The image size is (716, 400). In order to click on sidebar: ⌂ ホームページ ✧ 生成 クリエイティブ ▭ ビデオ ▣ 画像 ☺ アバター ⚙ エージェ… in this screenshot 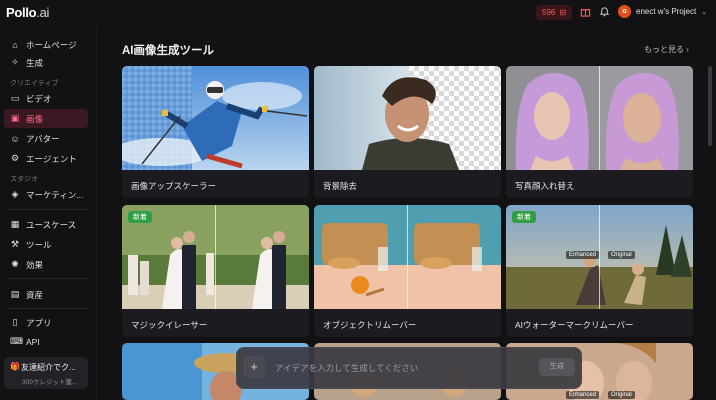, I will do `click(48, 213)`.